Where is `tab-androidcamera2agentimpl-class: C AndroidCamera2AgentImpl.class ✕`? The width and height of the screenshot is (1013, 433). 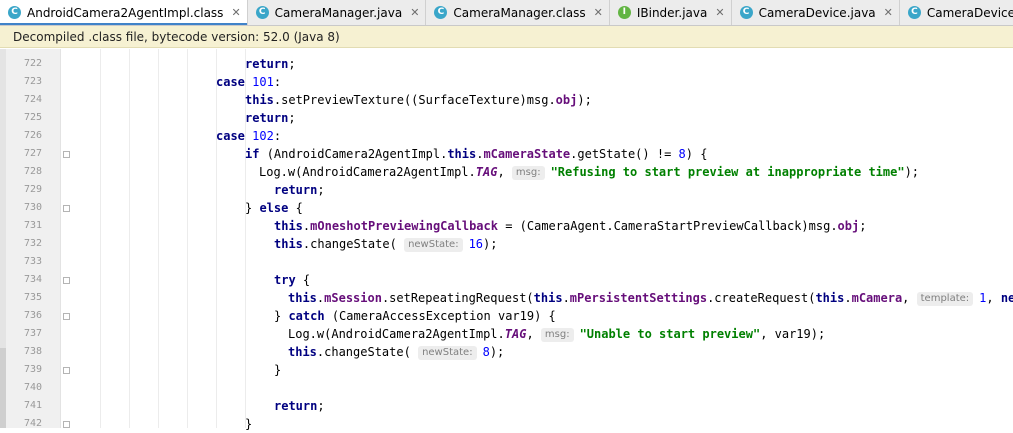 tab-androidcamera2agentimpl-class: C AndroidCamera2AgentImpl.class ✕ is located at coordinates (124, 12).